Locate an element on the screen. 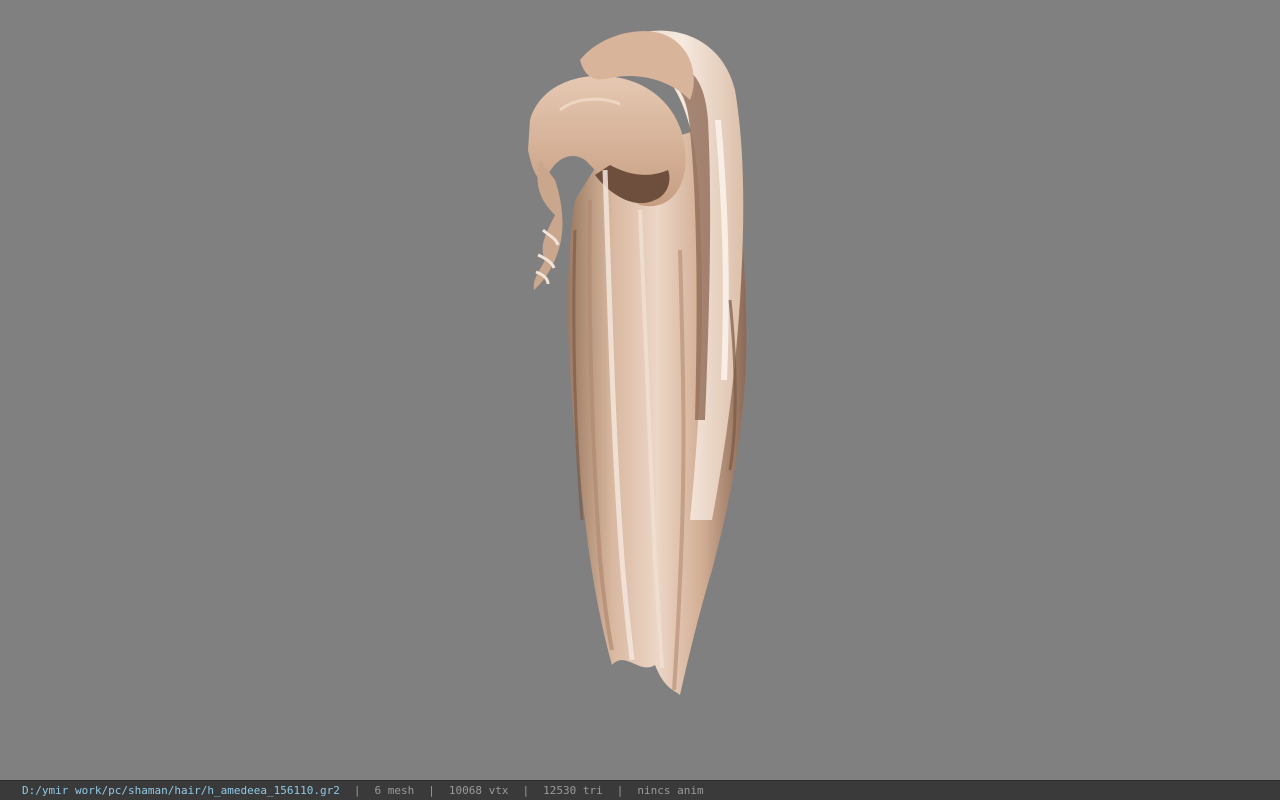 This screenshot has width=1280, height=800. hair-model-render is located at coordinates (637, 362).